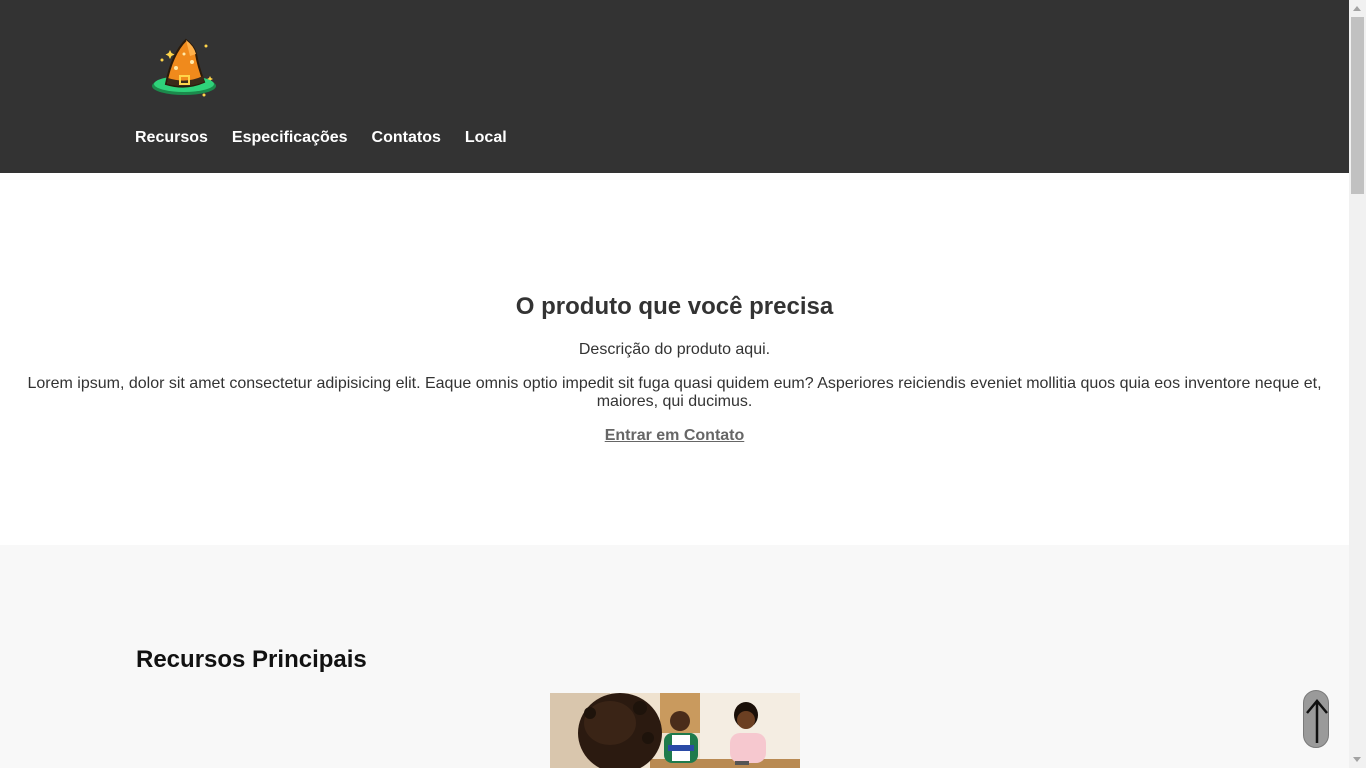  What do you see at coordinates (171, 138) in the screenshot?
I see `nav-link-recursos: Recursos` at bounding box center [171, 138].